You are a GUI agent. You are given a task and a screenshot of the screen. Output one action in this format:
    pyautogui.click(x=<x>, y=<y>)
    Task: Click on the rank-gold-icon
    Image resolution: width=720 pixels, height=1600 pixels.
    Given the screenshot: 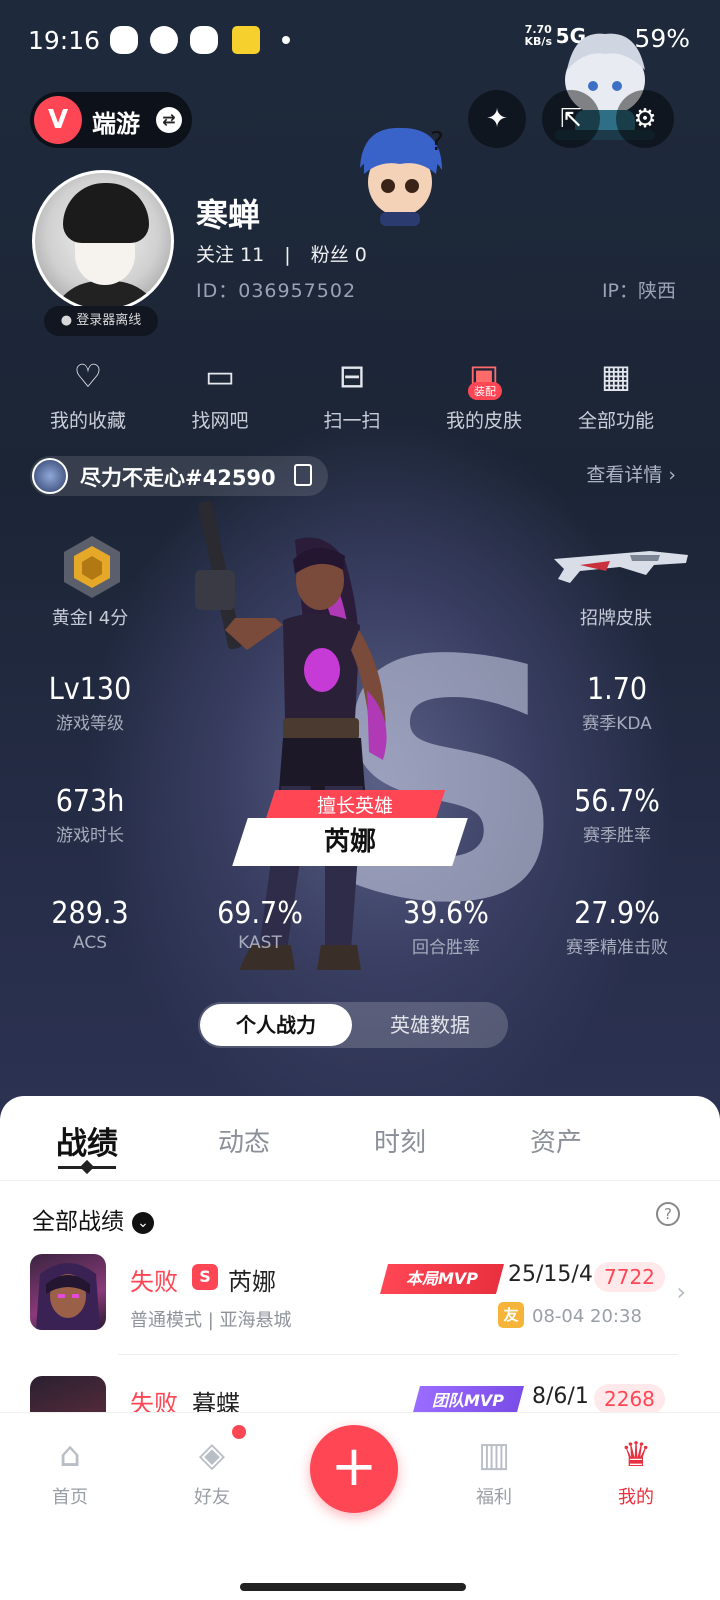 What is the action you would take?
    pyautogui.click(x=92, y=567)
    